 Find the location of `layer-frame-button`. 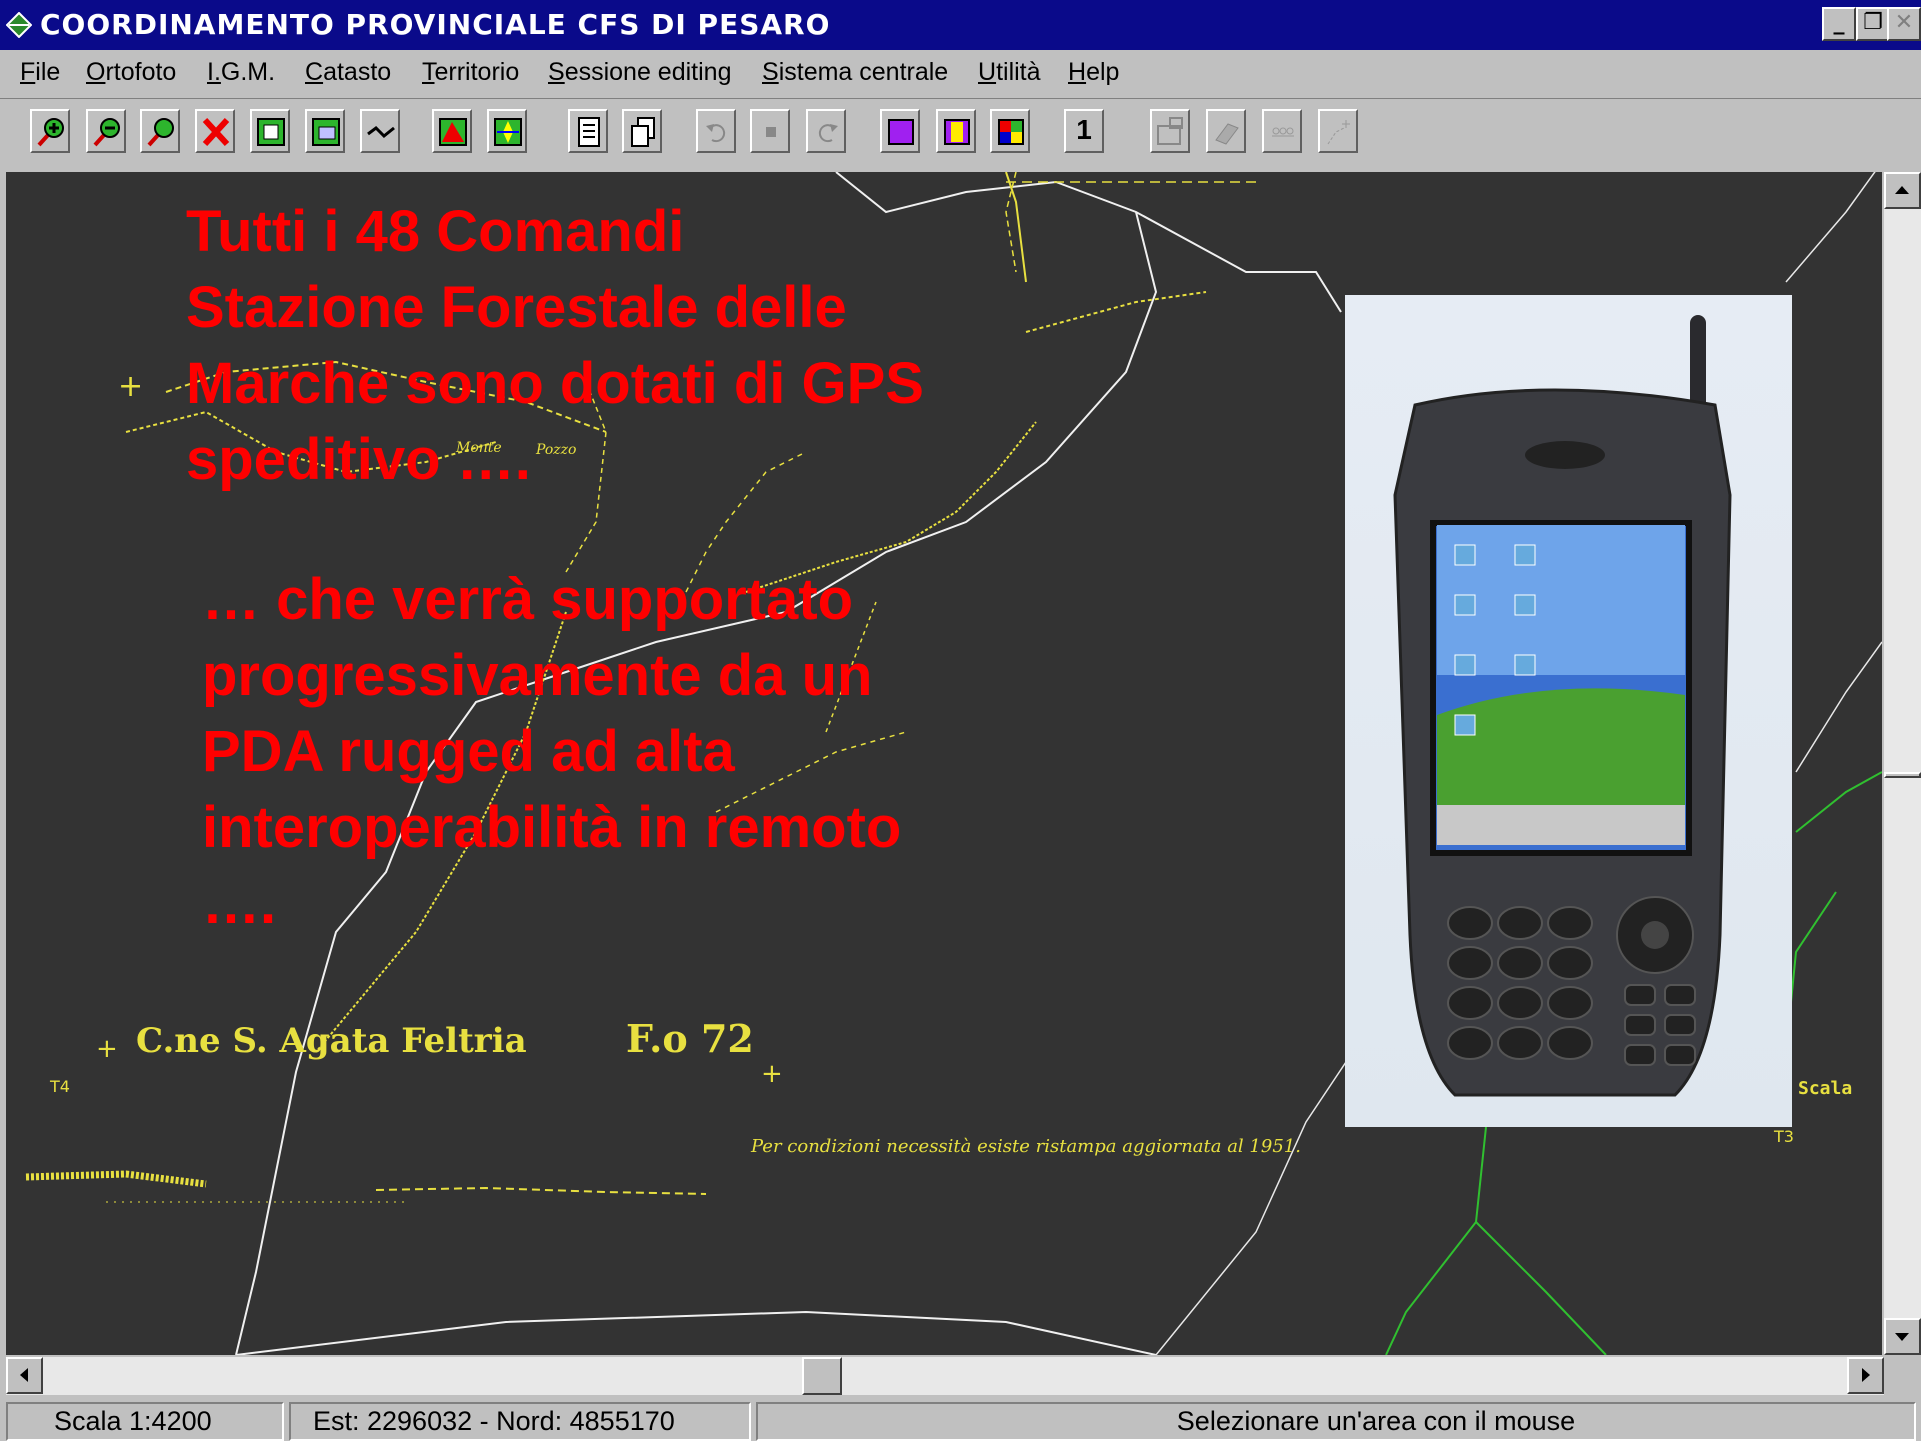

layer-frame-button is located at coordinates (325, 131).